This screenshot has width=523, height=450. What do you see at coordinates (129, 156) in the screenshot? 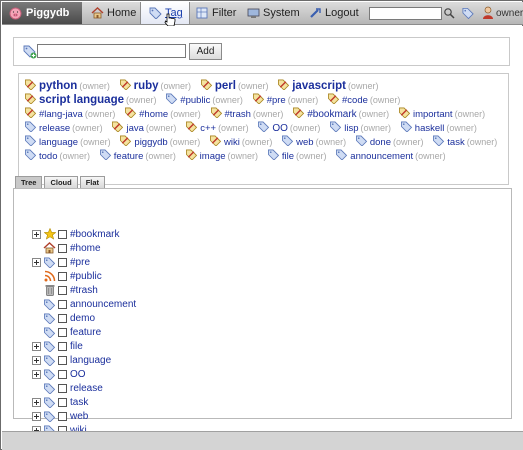
I see `cloud-tag-name: feature` at bounding box center [129, 156].